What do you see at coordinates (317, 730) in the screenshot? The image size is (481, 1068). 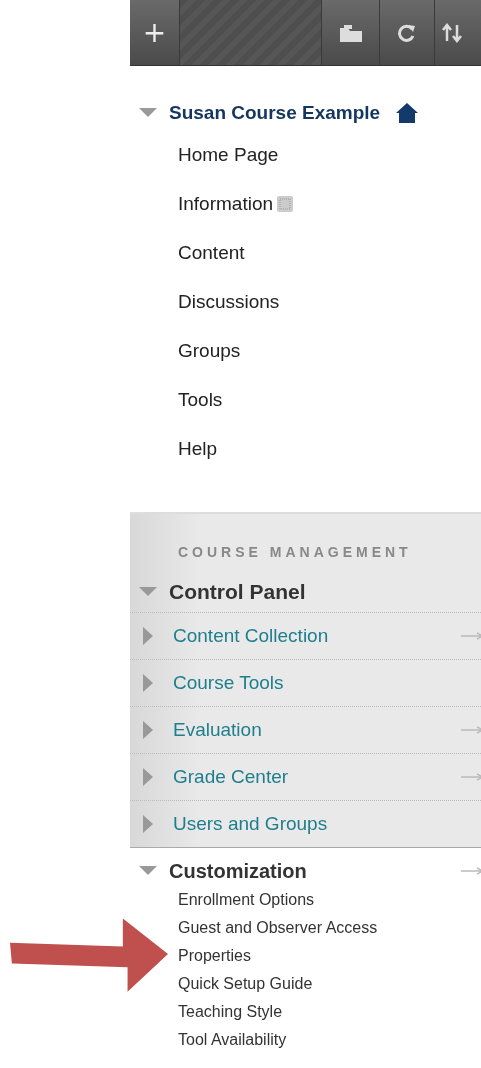 I see `control-panel-item: Evaluation` at bounding box center [317, 730].